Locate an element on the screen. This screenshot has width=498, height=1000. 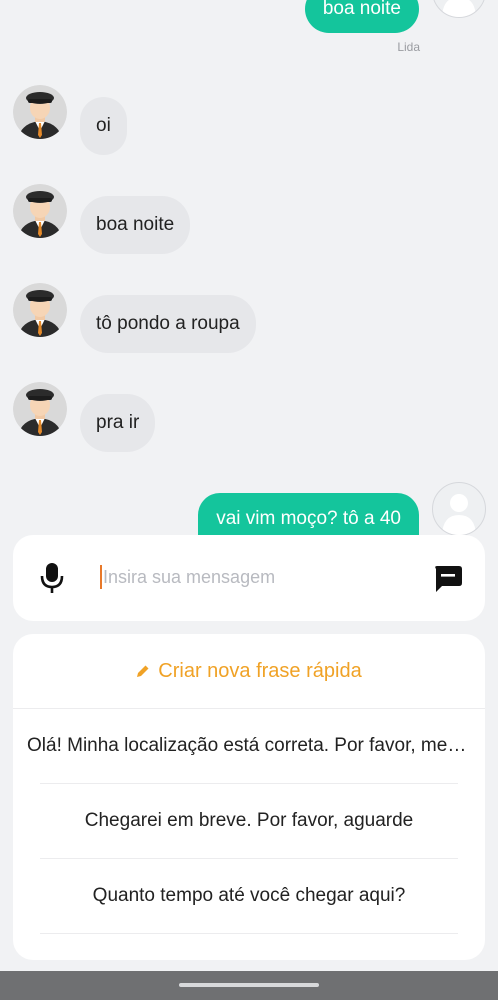
system-navigation-bar is located at coordinates (249, 985).